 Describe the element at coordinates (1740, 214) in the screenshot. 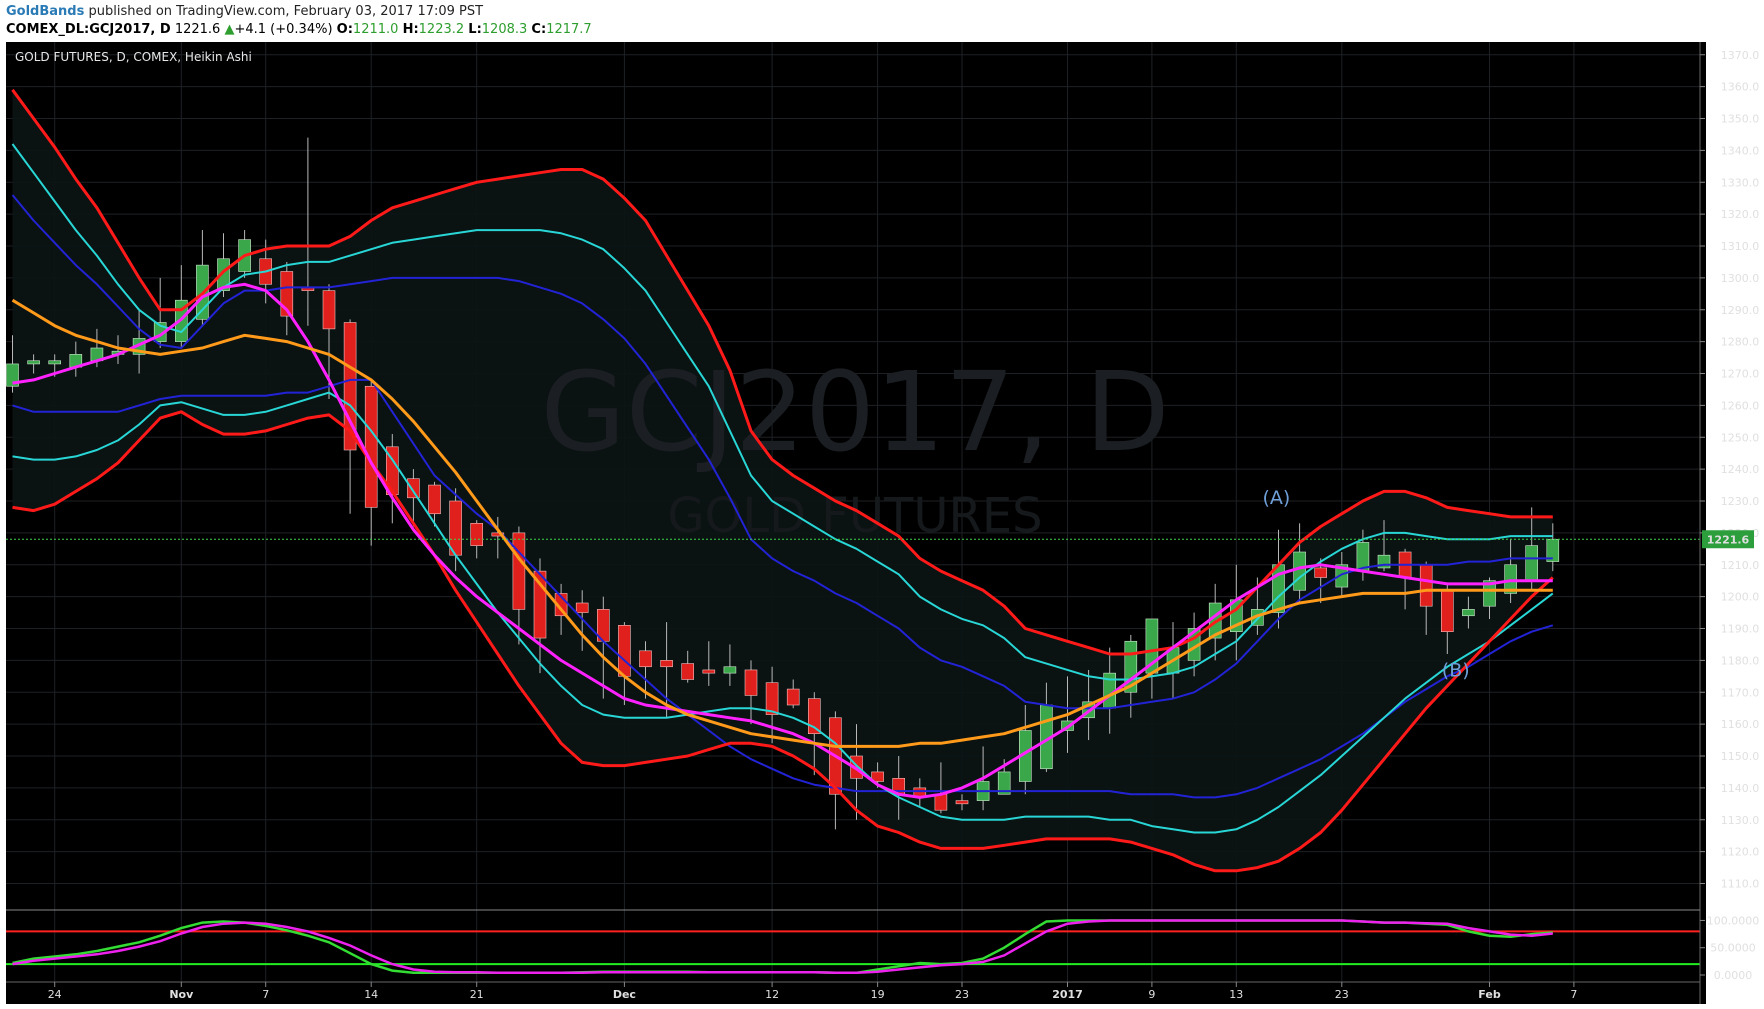

I see `price-tick-label: 1320.0` at that location.